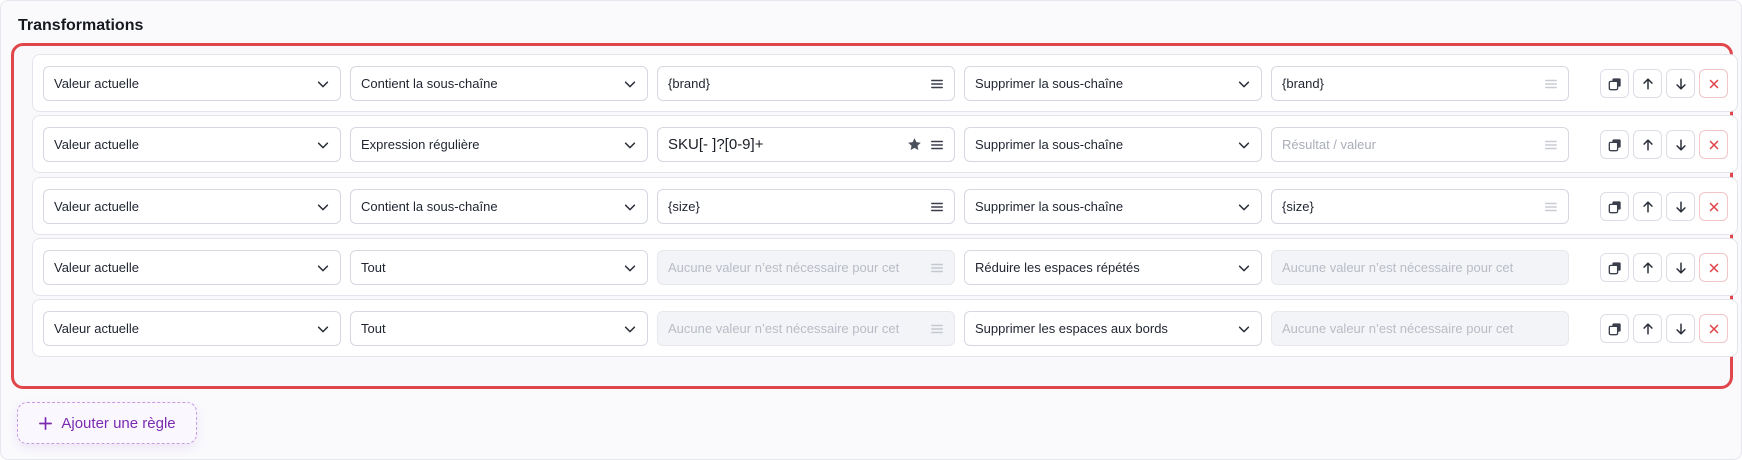 The image size is (1742, 460). I want to click on pattern-placeholder: Aucune valeur n’est nécessaire pour cet, so click(784, 328).